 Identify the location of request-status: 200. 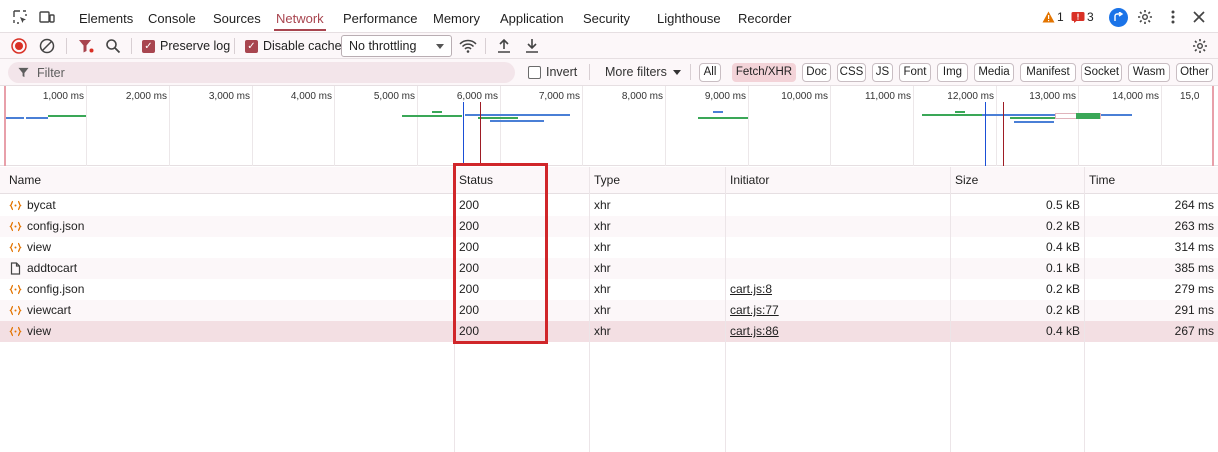
(469, 205).